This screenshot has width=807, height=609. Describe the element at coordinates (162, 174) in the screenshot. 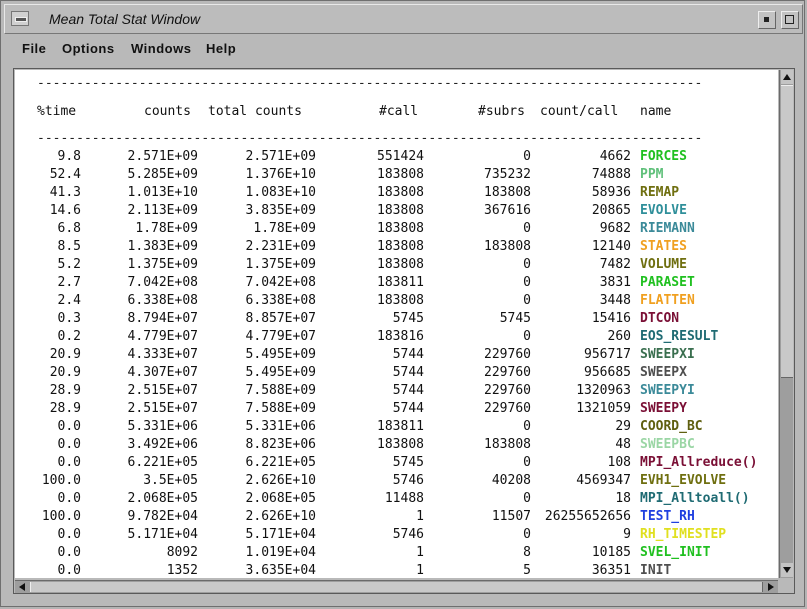

I see `cell-counts: 5.285E+09` at that location.